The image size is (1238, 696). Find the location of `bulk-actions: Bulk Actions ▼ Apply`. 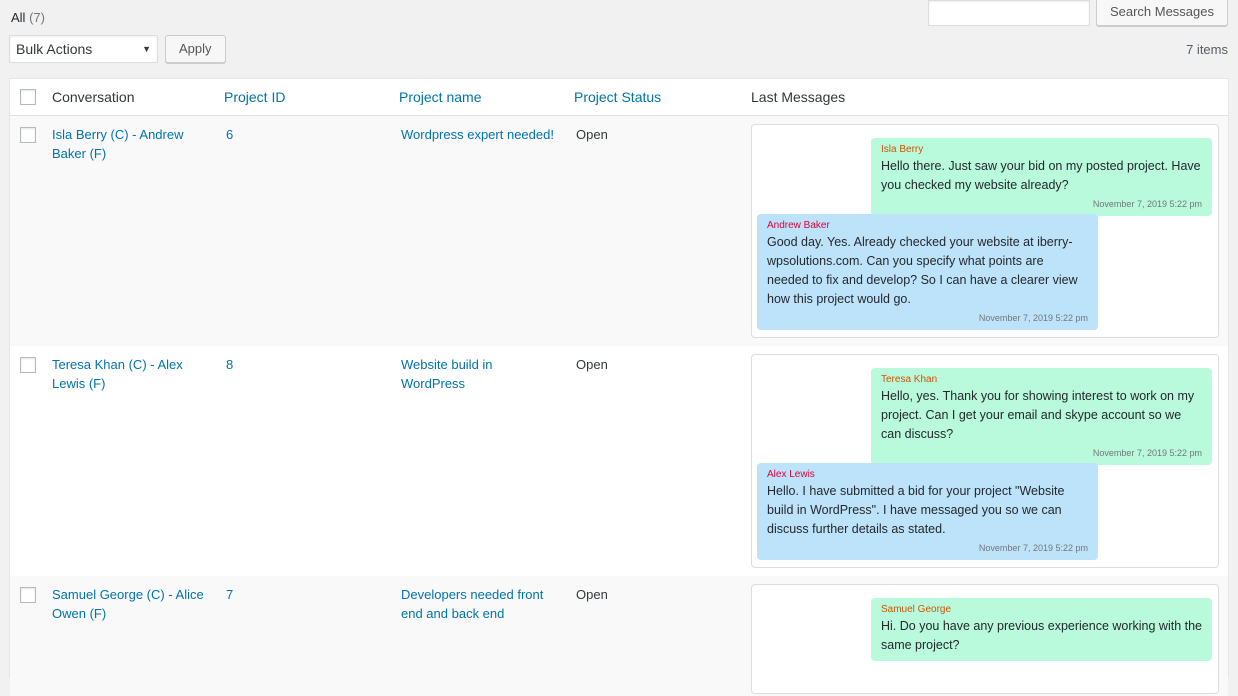

bulk-actions: Bulk Actions ▼ Apply is located at coordinates (117, 49).